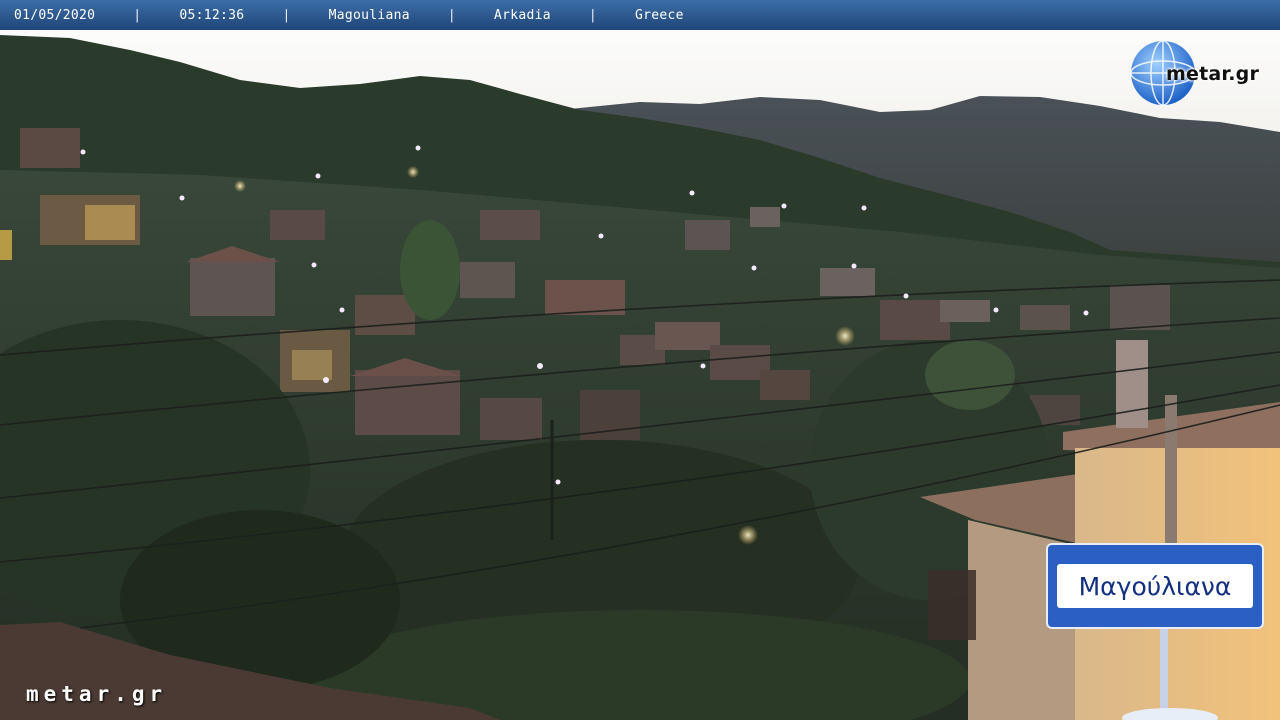  What do you see at coordinates (659, 15) in the screenshot?
I see `country-text: Greece` at bounding box center [659, 15].